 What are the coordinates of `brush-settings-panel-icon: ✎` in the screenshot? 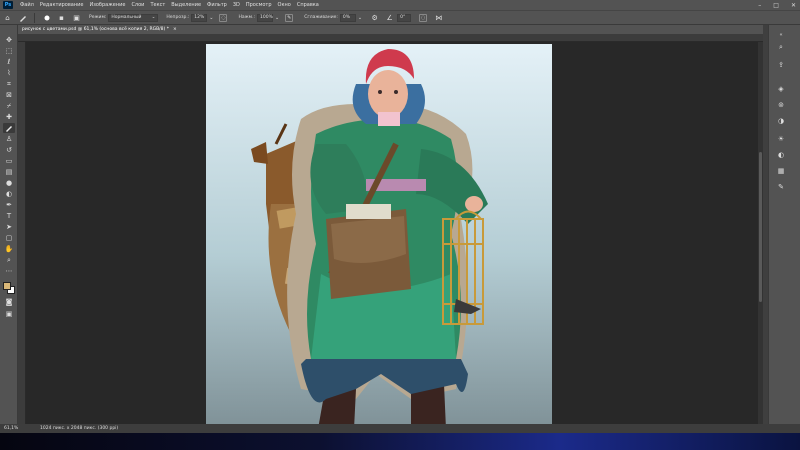 It's located at (781, 187).